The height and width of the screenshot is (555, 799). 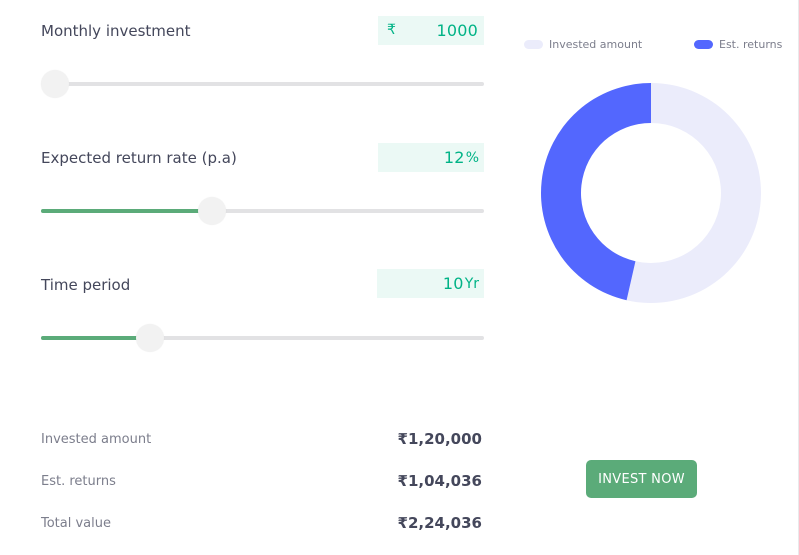 What do you see at coordinates (431, 30) in the screenshot?
I see `monthly-investment-input: ₹ 1000` at bounding box center [431, 30].